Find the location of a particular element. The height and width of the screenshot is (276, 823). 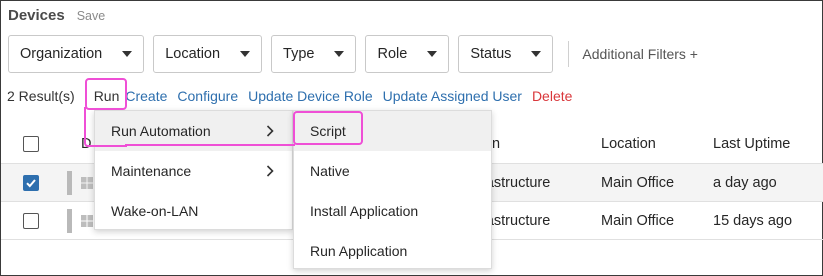

filter-status: Status is located at coordinates (506, 54).